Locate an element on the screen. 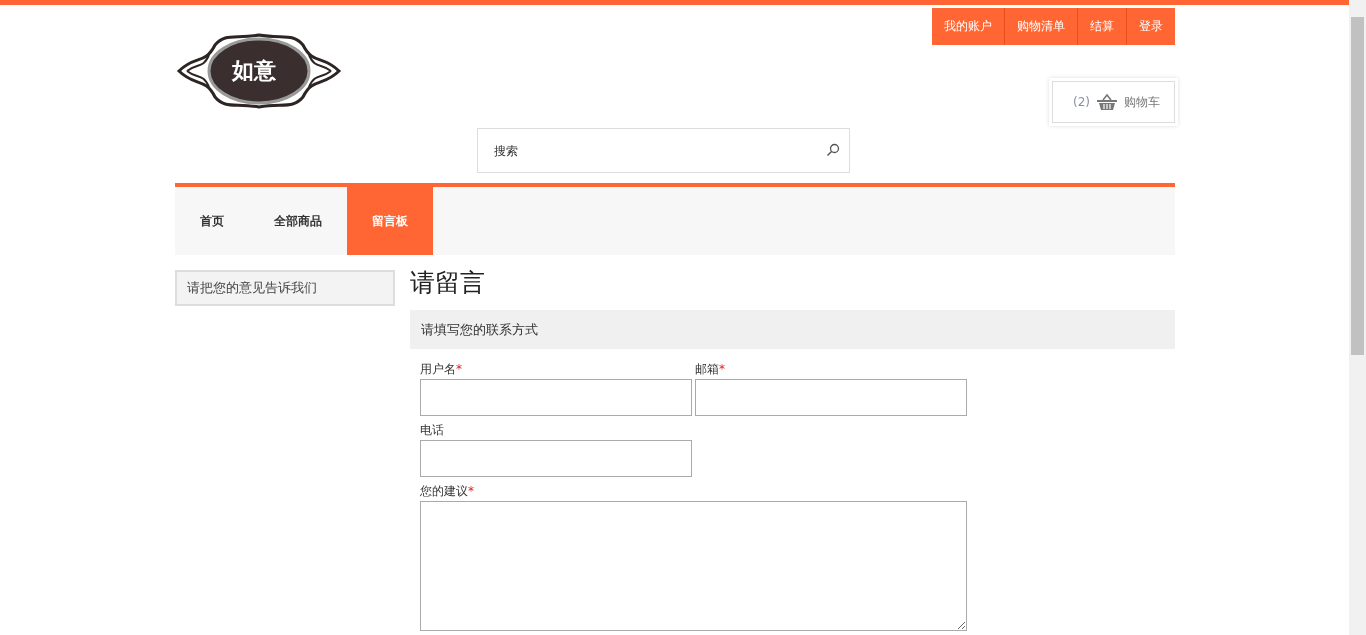  nav-tab: 首页 is located at coordinates (212, 221).